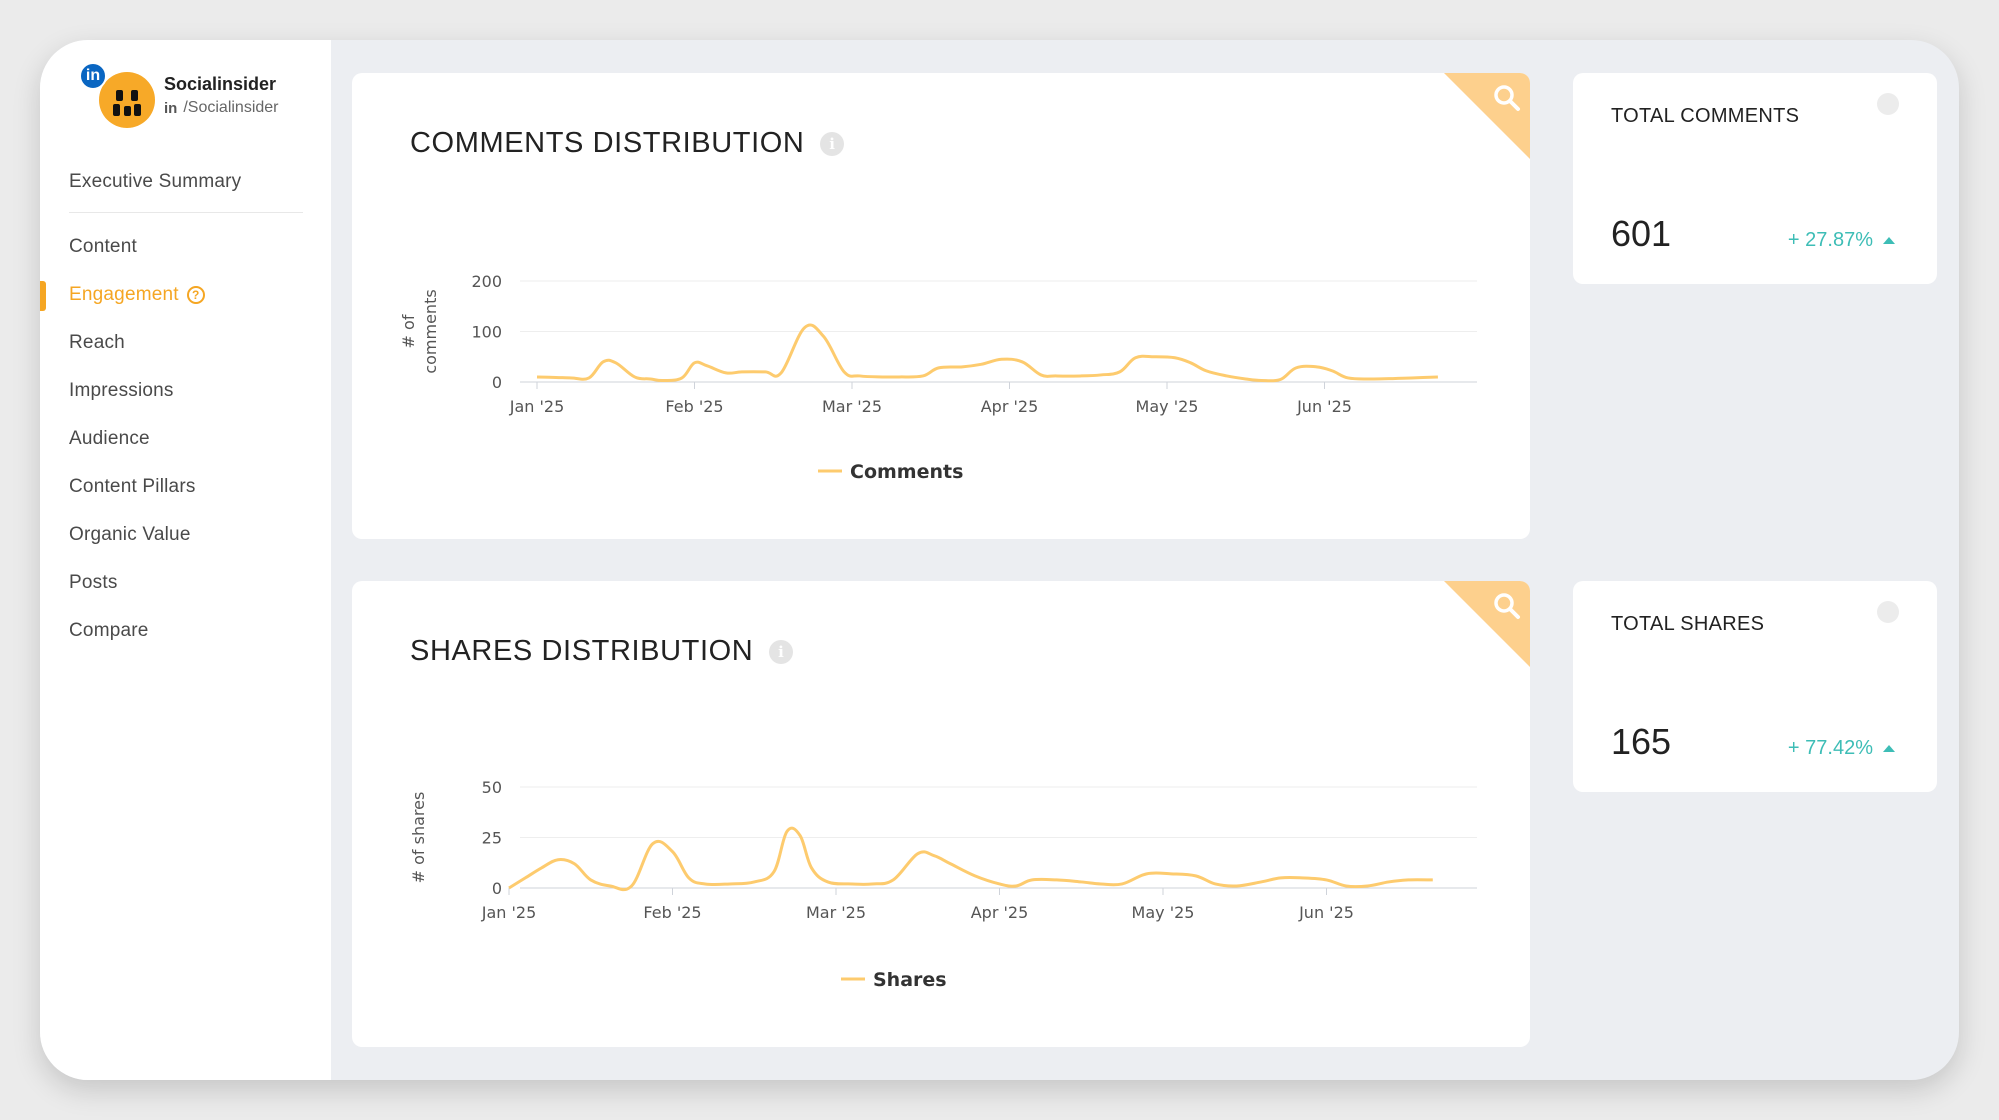  I want to click on stat-title: TOTAL SHARES, so click(1688, 624).